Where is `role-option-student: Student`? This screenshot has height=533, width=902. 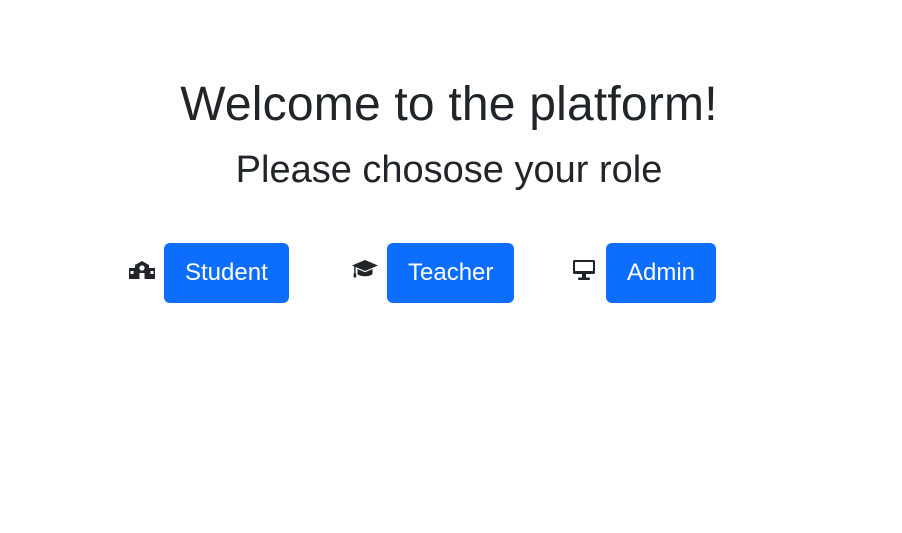
role-option-student: Student is located at coordinates (208, 273).